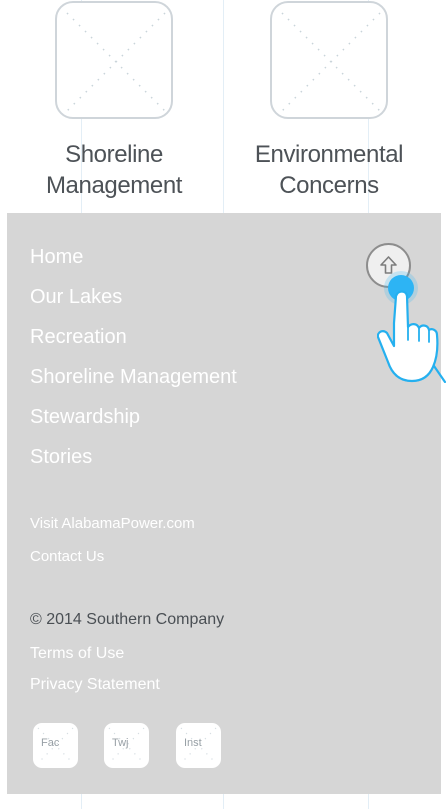 Image resolution: width=446 pixels, height=809 pixels. What do you see at coordinates (95, 685) in the screenshot?
I see `privacy-statement-link: Privacy Statement` at bounding box center [95, 685].